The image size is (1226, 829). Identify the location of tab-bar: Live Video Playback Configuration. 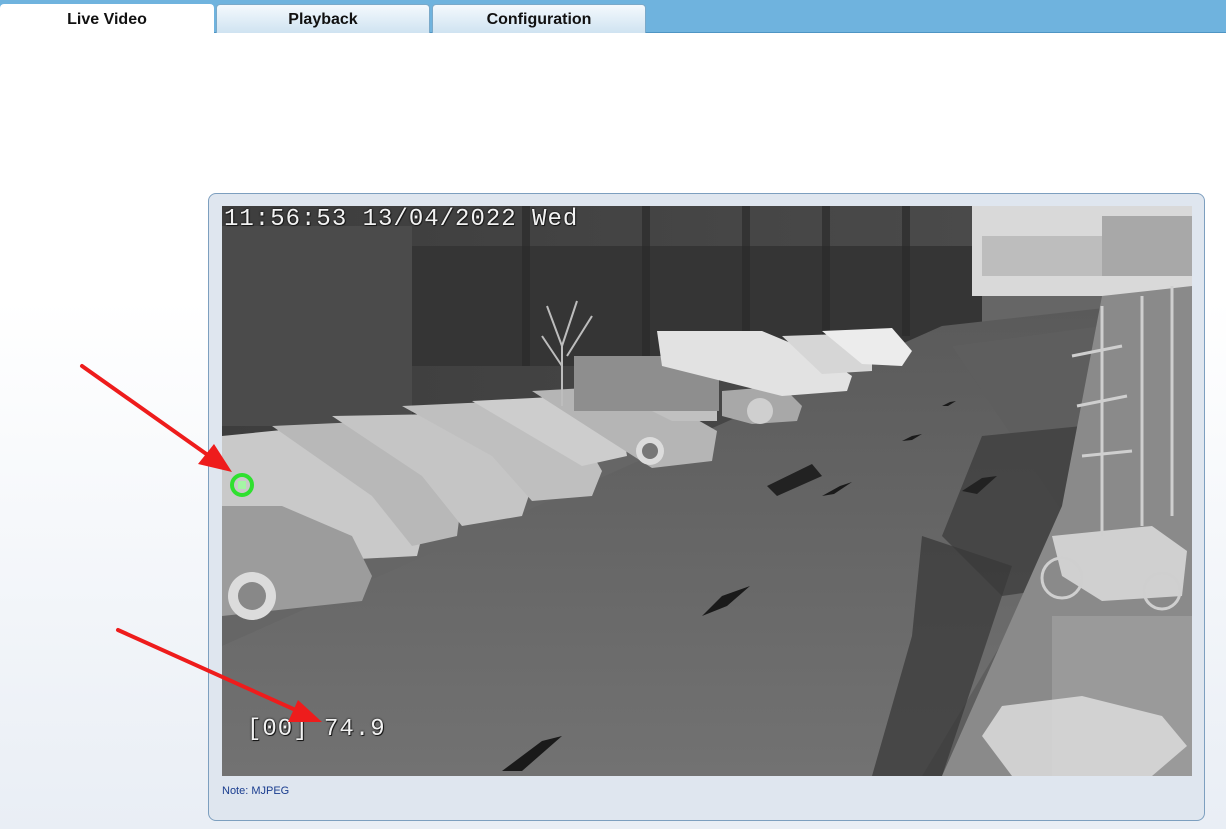
(613, 17).